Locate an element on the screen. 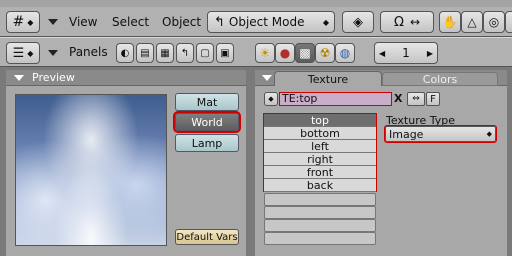 This screenshot has height=256, width=512. shading-context-button: ▦ is located at coordinates (165, 53).